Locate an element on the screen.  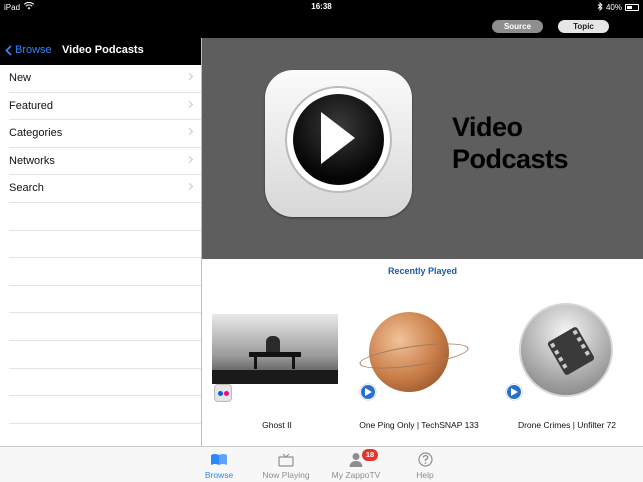
film-strip-icon is located at coordinates (566, 350).